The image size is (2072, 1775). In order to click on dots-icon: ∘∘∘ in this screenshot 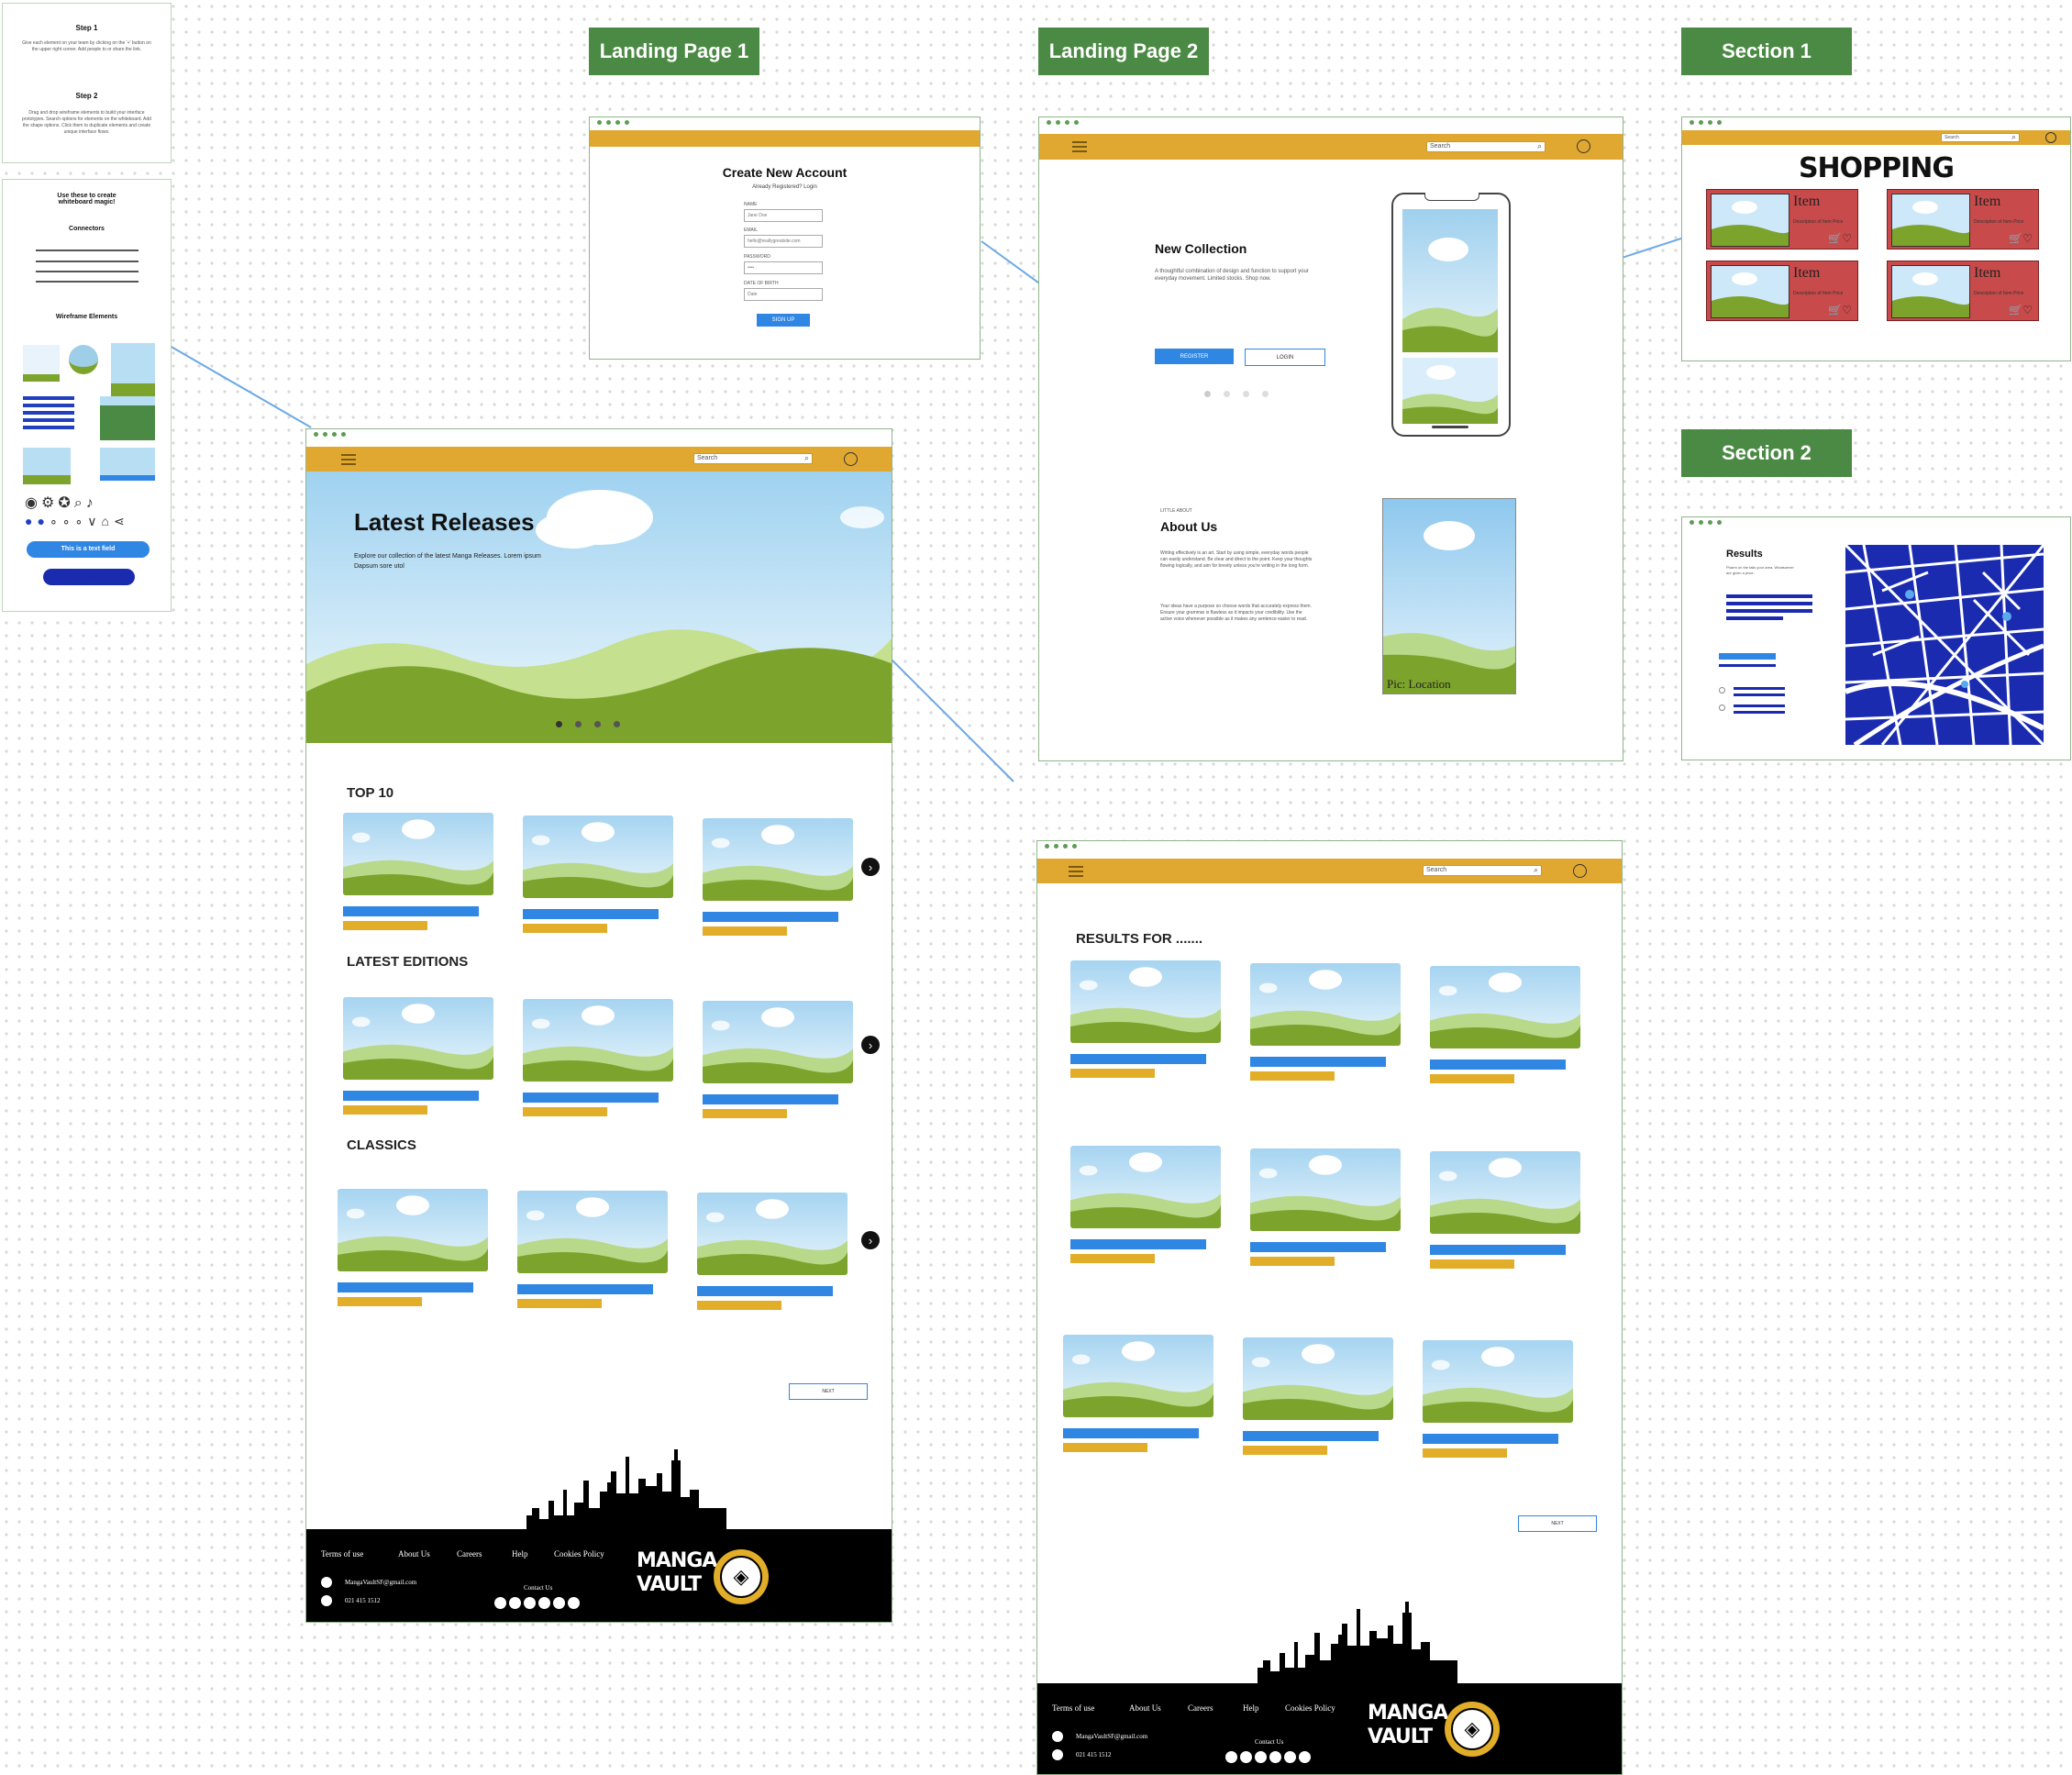, I will do `click(68, 521)`.